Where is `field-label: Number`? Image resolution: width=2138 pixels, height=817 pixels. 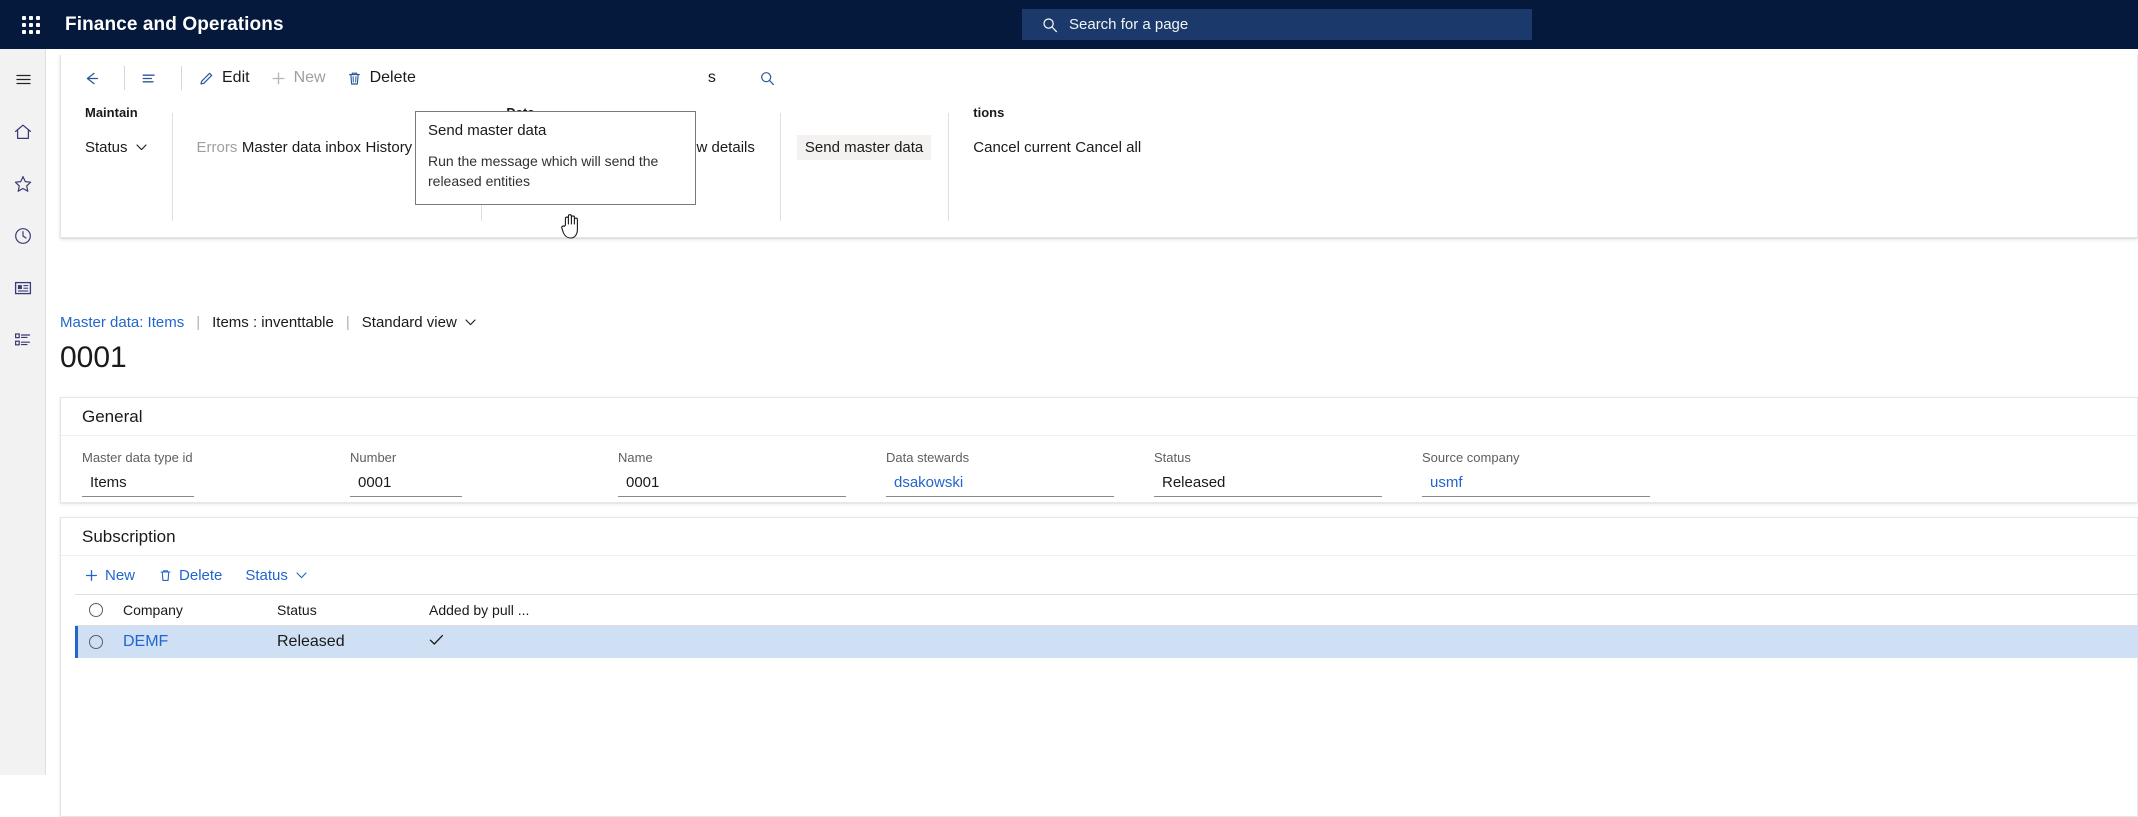 field-label: Number is located at coordinates (484, 457).